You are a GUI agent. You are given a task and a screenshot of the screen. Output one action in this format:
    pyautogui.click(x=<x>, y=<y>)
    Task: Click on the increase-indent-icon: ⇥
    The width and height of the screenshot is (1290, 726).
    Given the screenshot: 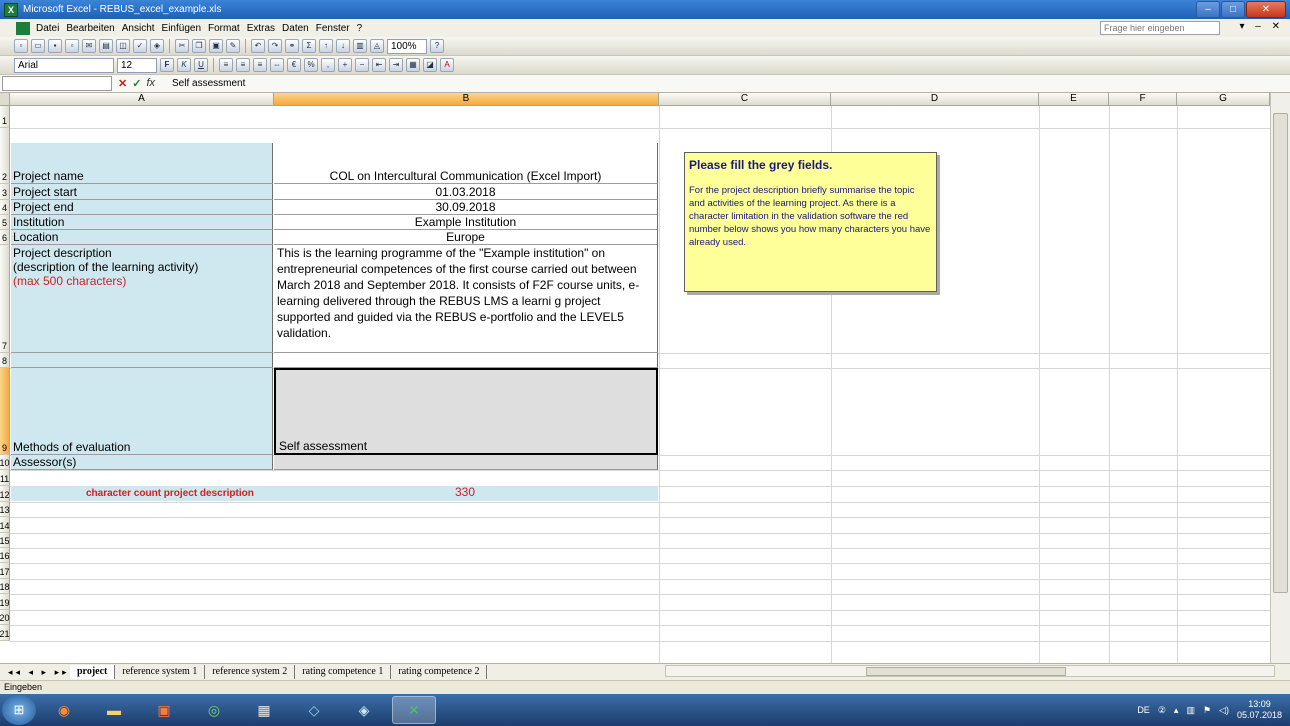 What is the action you would take?
    pyautogui.click(x=396, y=65)
    